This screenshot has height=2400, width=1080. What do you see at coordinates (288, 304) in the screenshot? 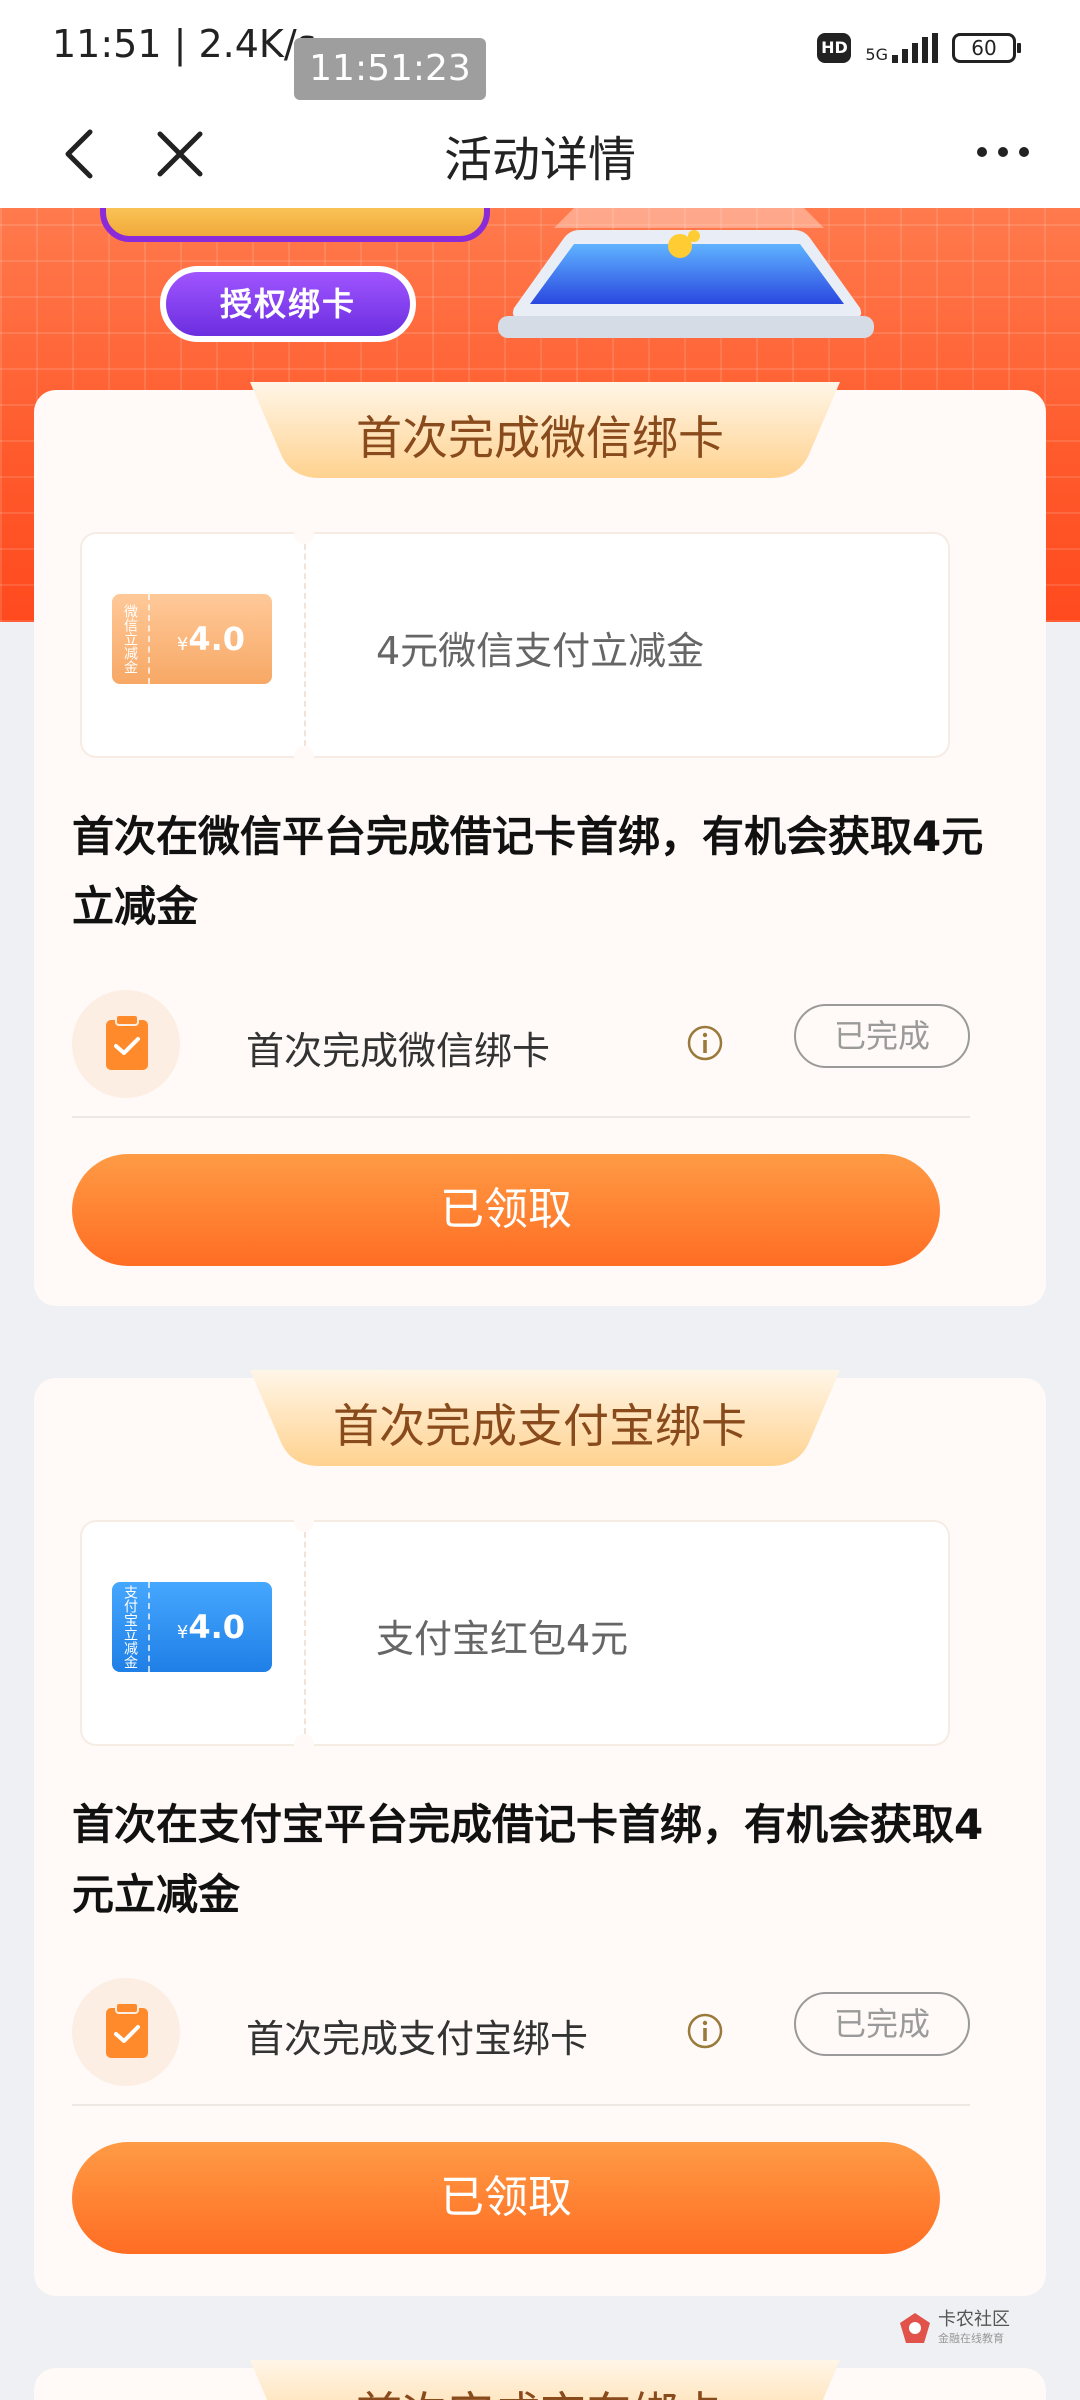
I see `authorize-bind-card-button: 授权绑卡` at bounding box center [288, 304].